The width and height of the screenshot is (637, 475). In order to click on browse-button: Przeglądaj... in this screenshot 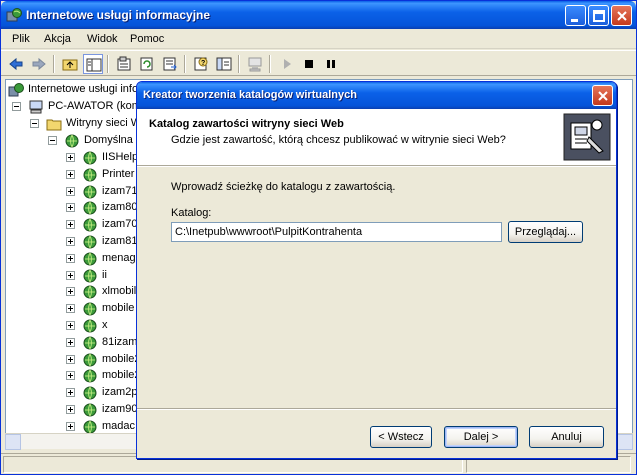, I will do `click(545, 232)`.